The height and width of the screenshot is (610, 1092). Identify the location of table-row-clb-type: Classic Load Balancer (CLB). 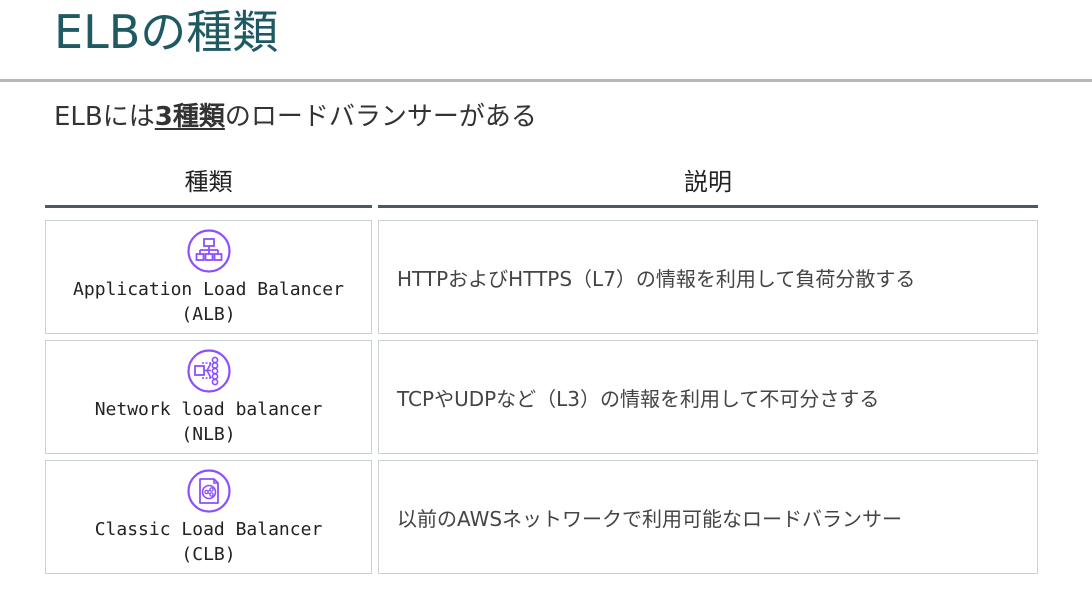
(208, 517).